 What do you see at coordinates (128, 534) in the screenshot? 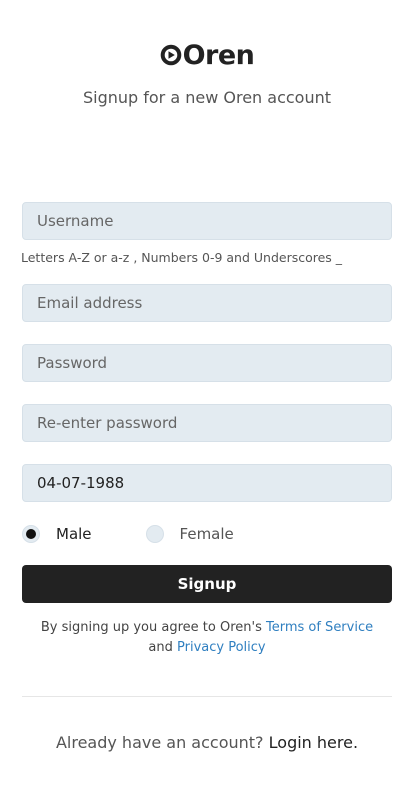
I see `gender-radio-group: Male Female` at bounding box center [128, 534].